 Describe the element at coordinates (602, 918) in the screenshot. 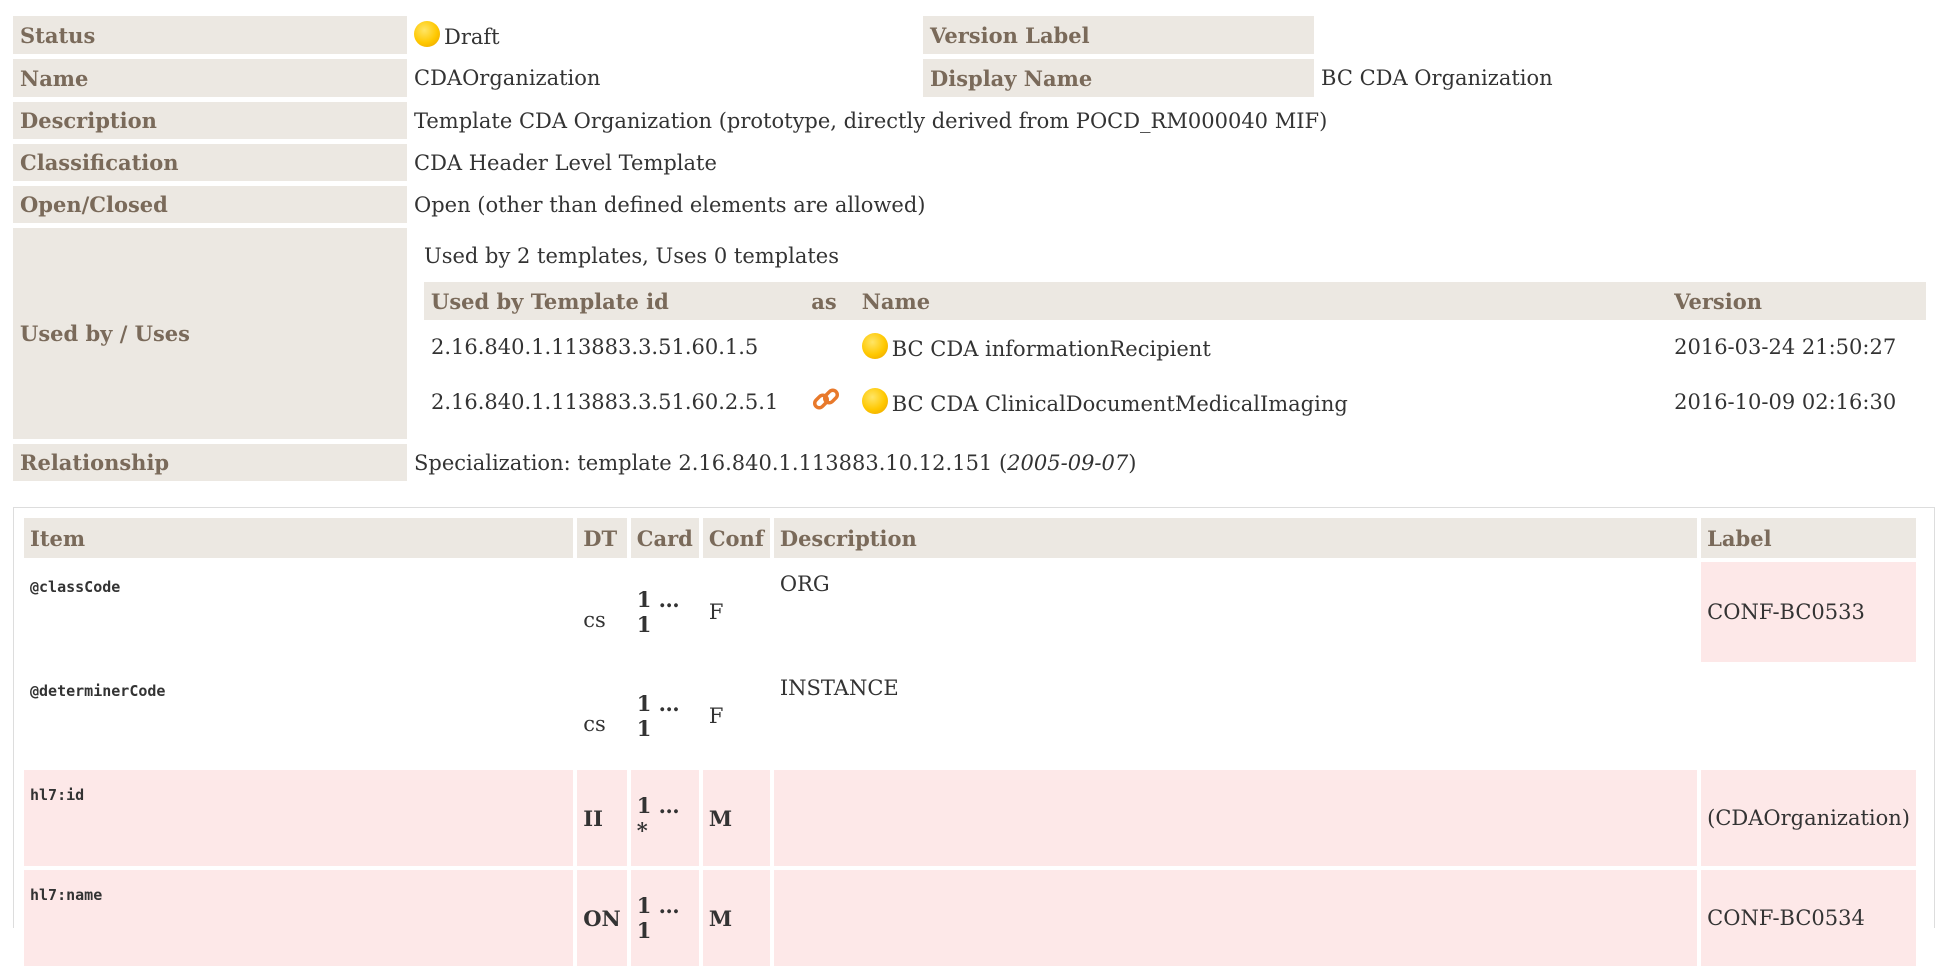

I see `design-dt: ON` at that location.